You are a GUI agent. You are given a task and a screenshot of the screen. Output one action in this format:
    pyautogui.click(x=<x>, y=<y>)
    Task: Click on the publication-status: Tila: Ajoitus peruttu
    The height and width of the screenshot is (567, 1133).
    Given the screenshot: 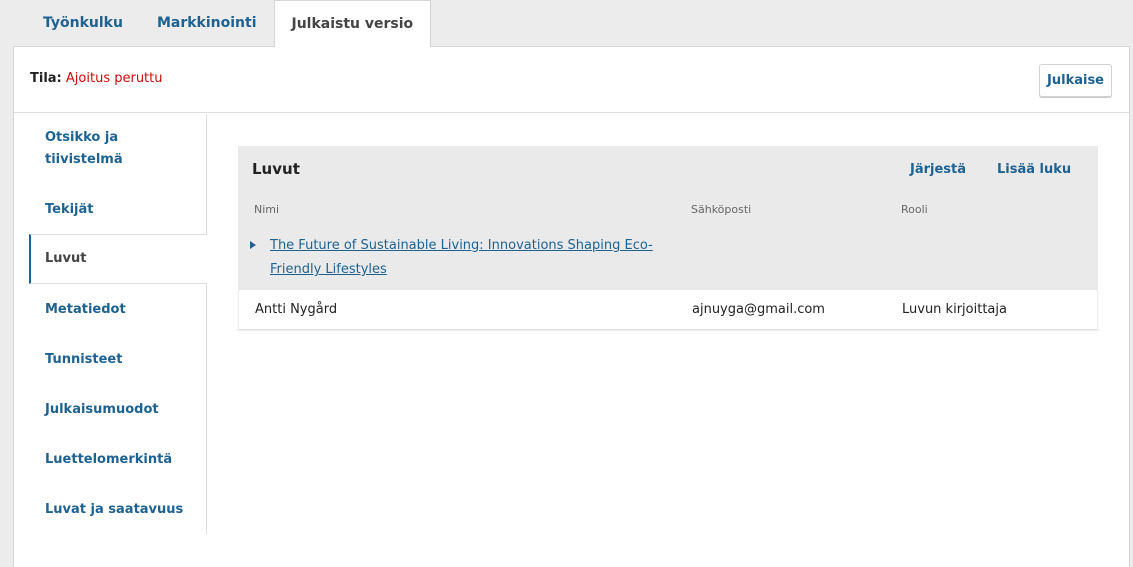 What is the action you would take?
    pyautogui.click(x=96, y=78)
    